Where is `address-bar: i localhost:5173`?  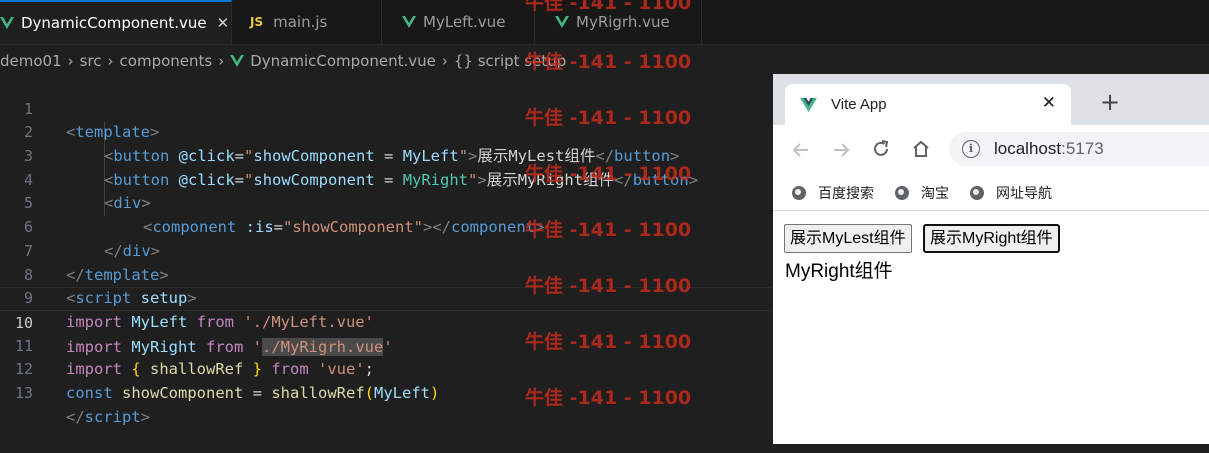
address-bar: i localhost:5173 is located at coordinates (1079, 149).